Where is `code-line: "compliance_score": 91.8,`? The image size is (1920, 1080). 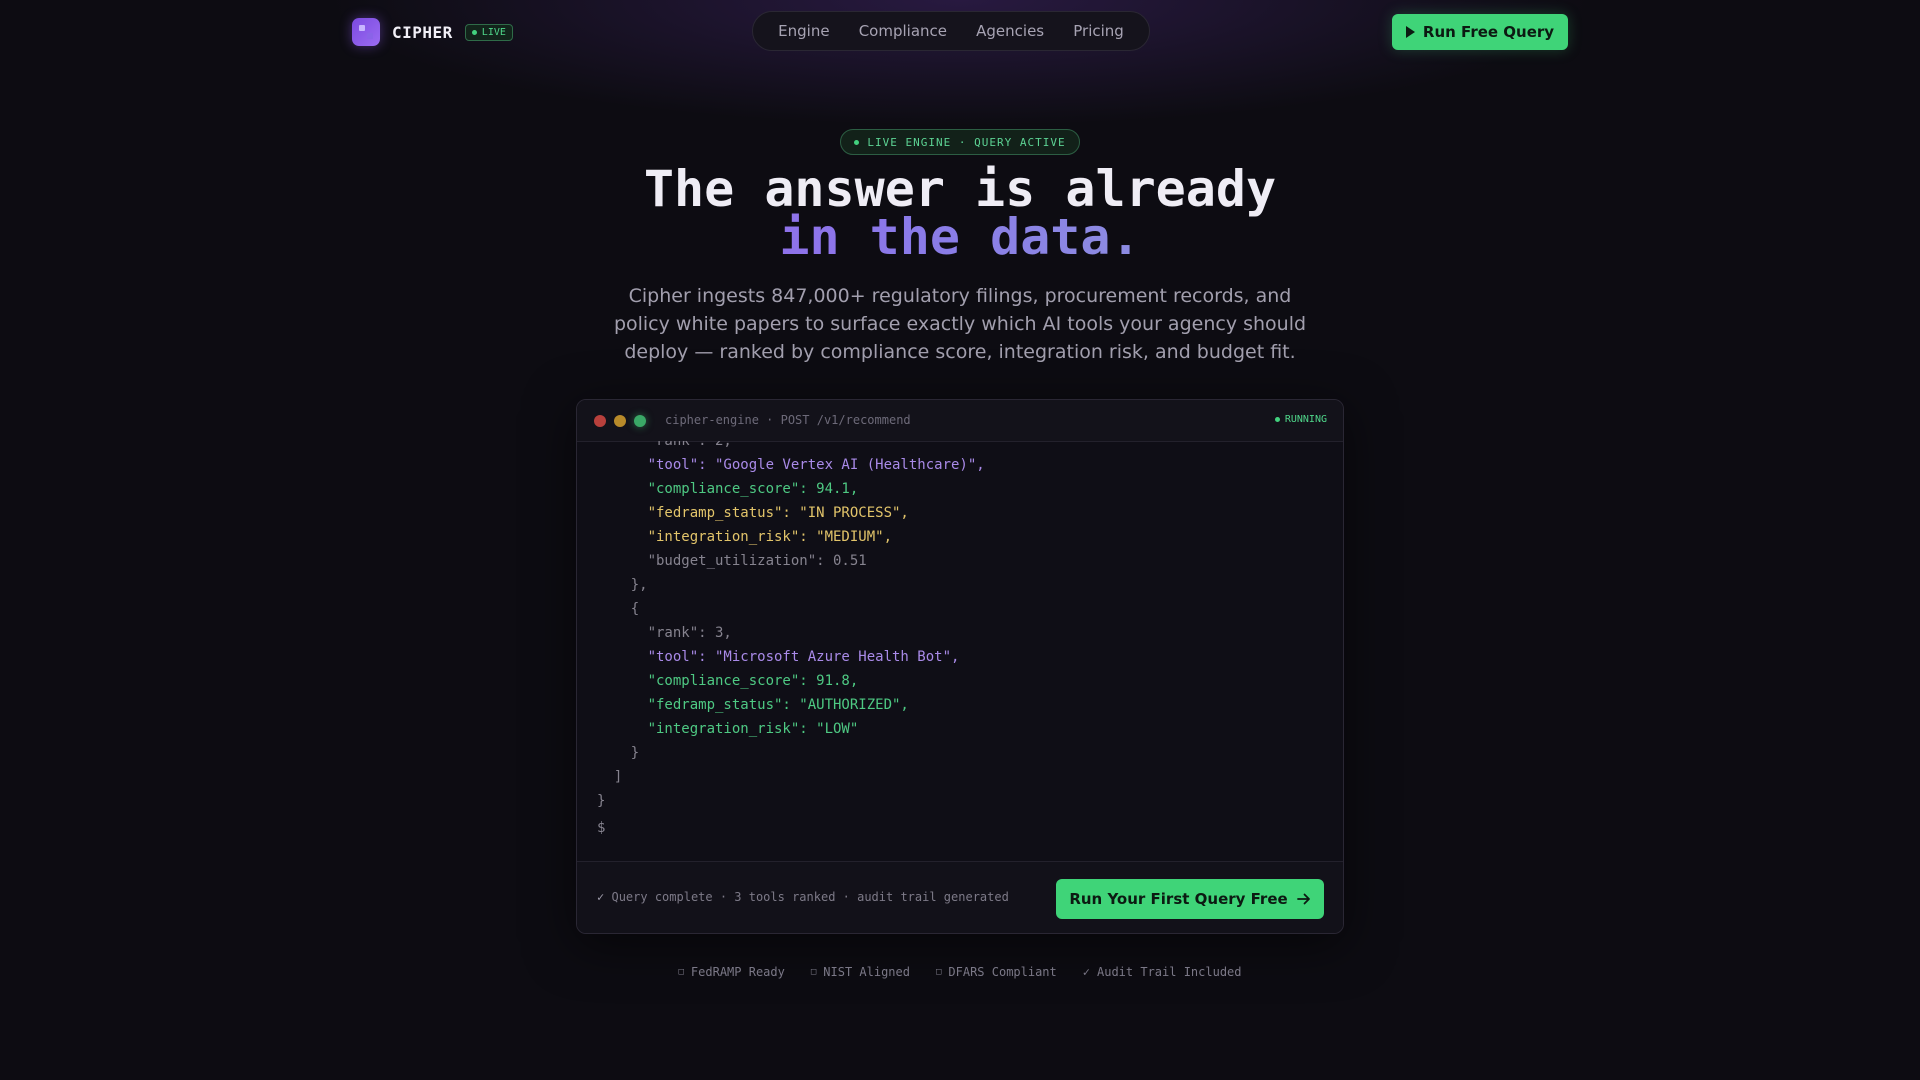
code-line: "compliance_score": 91.8, is located at coordinates (728, 681).